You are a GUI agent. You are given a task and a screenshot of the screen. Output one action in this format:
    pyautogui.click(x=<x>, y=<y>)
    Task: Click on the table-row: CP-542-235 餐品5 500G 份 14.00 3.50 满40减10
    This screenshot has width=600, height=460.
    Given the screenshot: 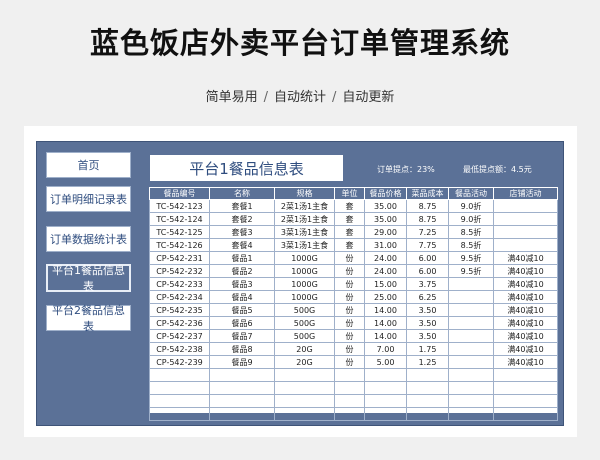 What is the action you would take?
    pyautogui.click(x=353, y=310)
    